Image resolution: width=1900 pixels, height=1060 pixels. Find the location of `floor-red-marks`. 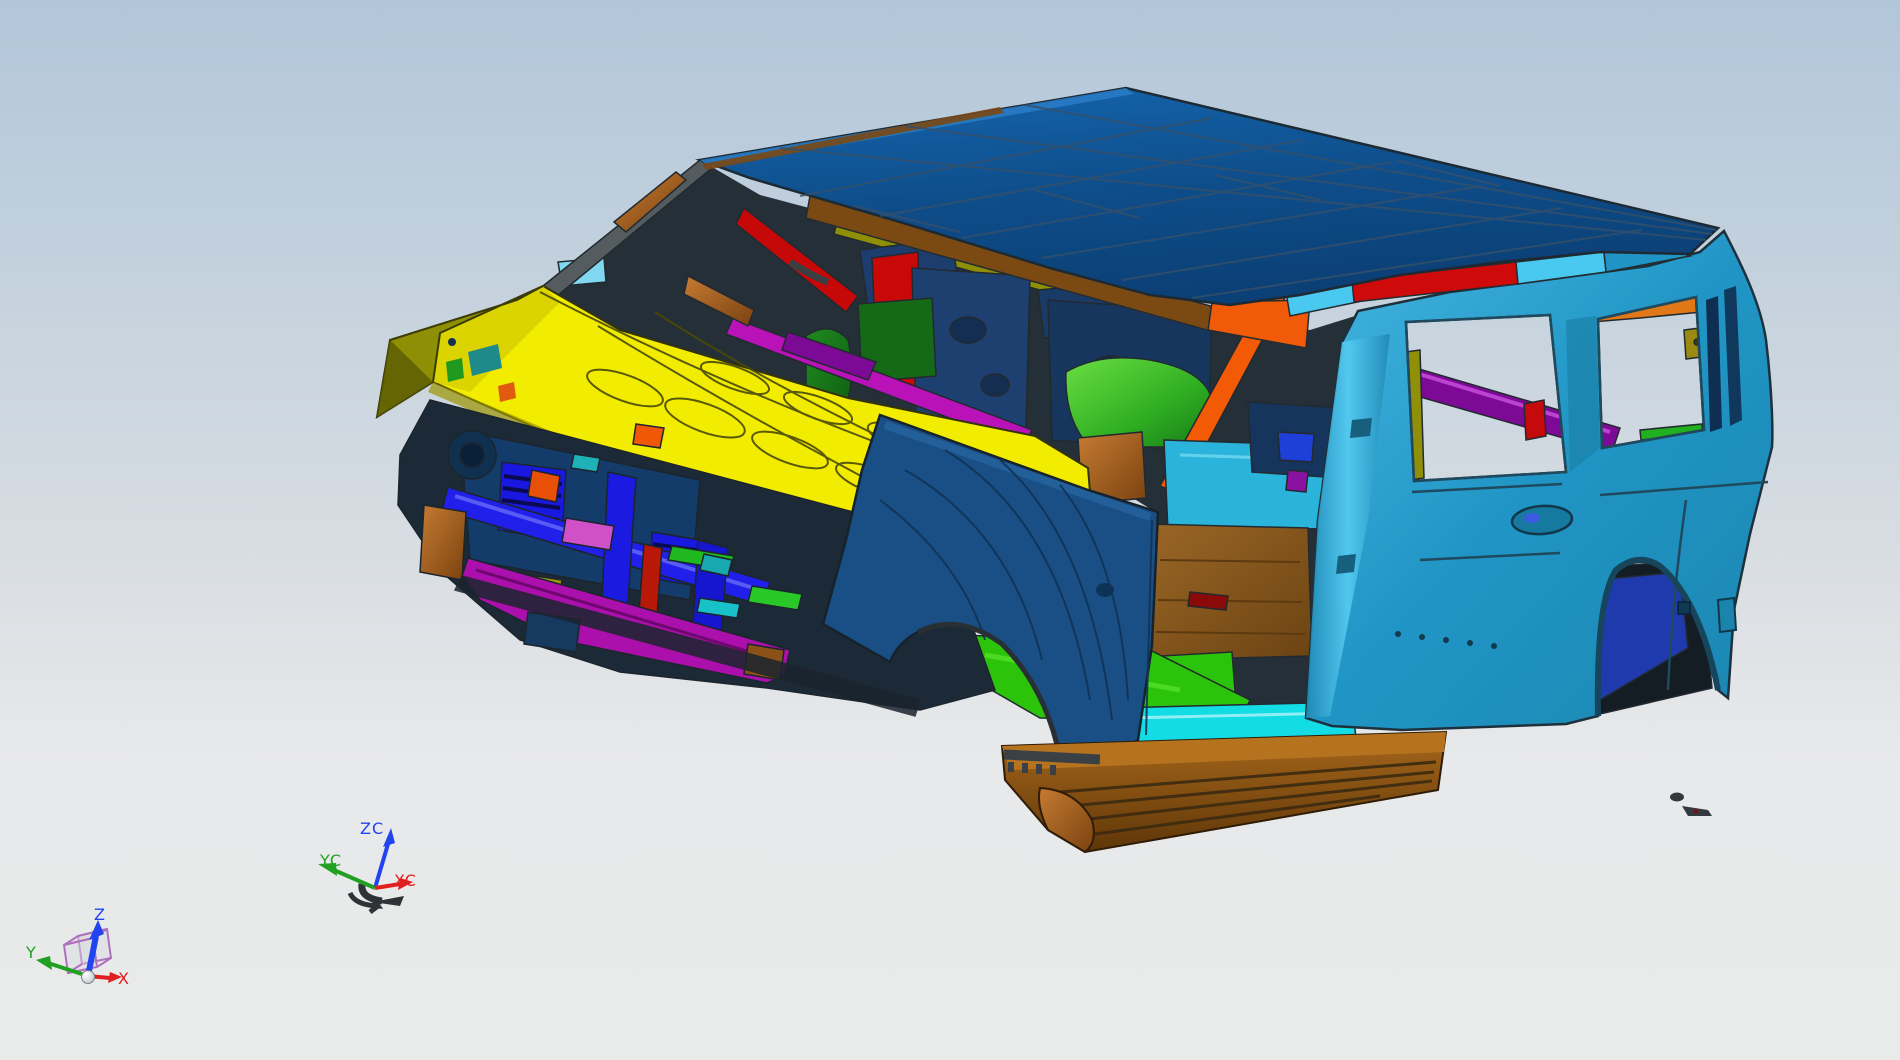

floor-red-marks is located at coordinates (1208, 601).